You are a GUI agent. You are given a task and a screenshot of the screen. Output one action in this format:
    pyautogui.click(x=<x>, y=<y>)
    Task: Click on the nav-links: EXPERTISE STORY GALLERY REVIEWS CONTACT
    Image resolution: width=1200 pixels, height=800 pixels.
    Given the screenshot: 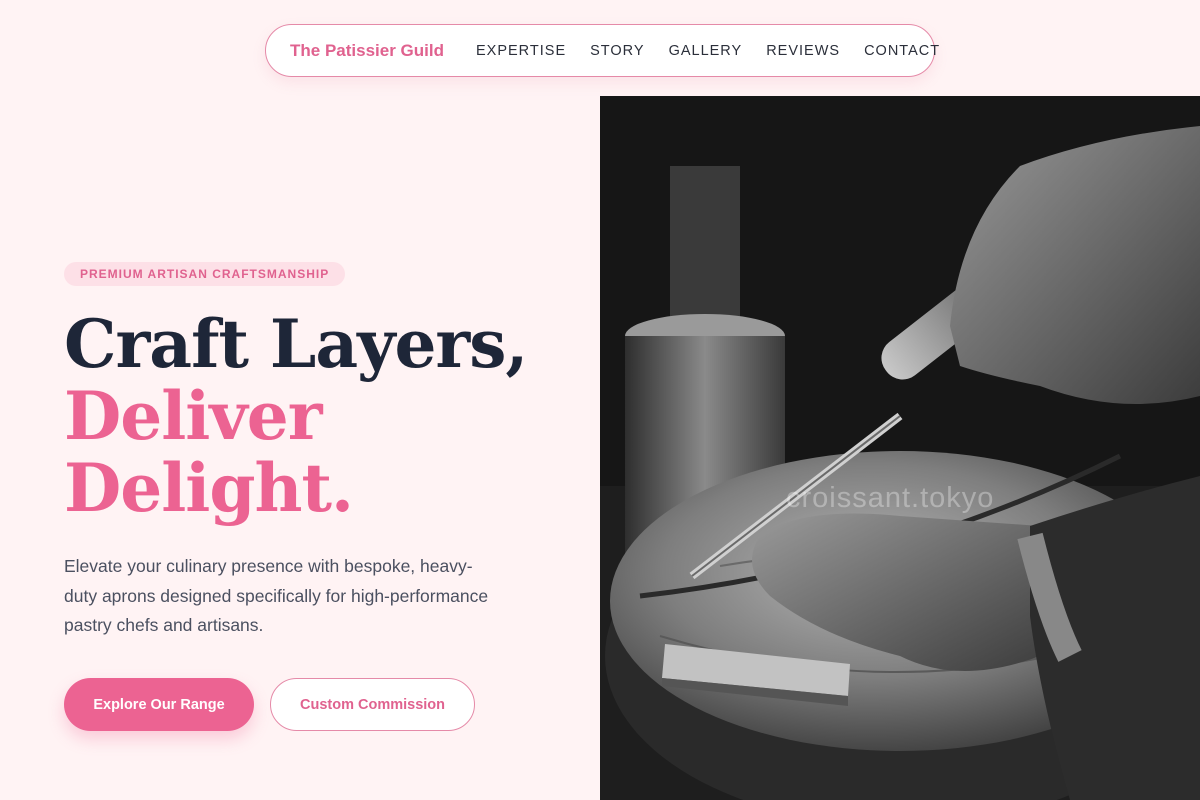 What is the action you would take?
    pyautogui.click(x=708, y=51)
    